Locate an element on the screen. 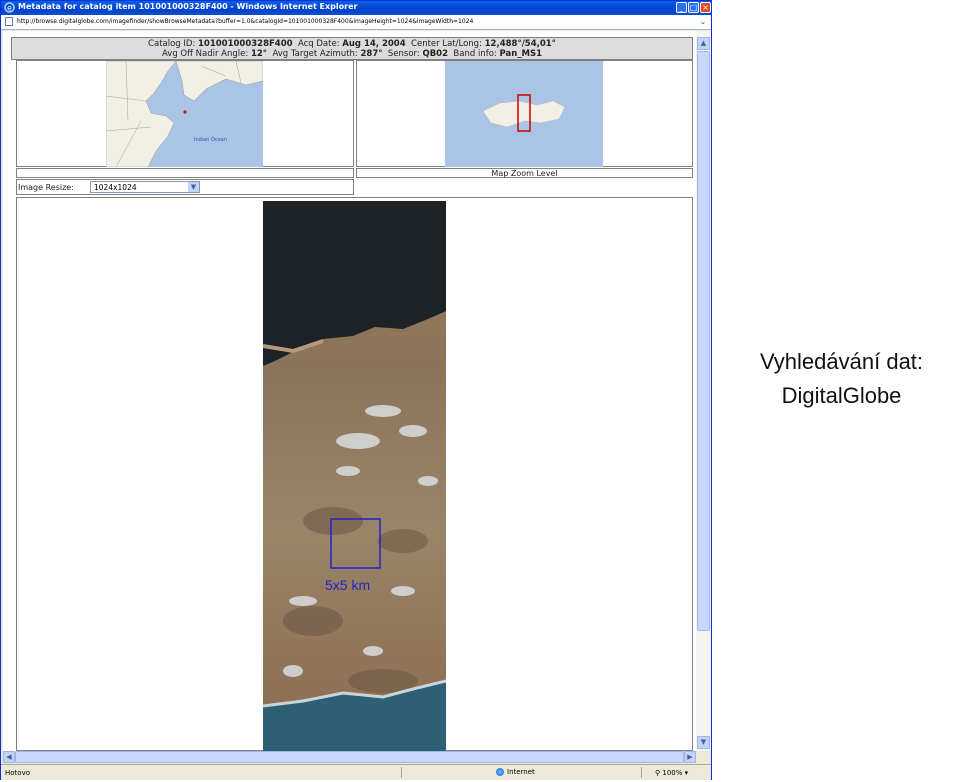 Image resolution: width=959 pixels, height=782 pixels. hscroll-thumb is located at coordinates (349, 757).